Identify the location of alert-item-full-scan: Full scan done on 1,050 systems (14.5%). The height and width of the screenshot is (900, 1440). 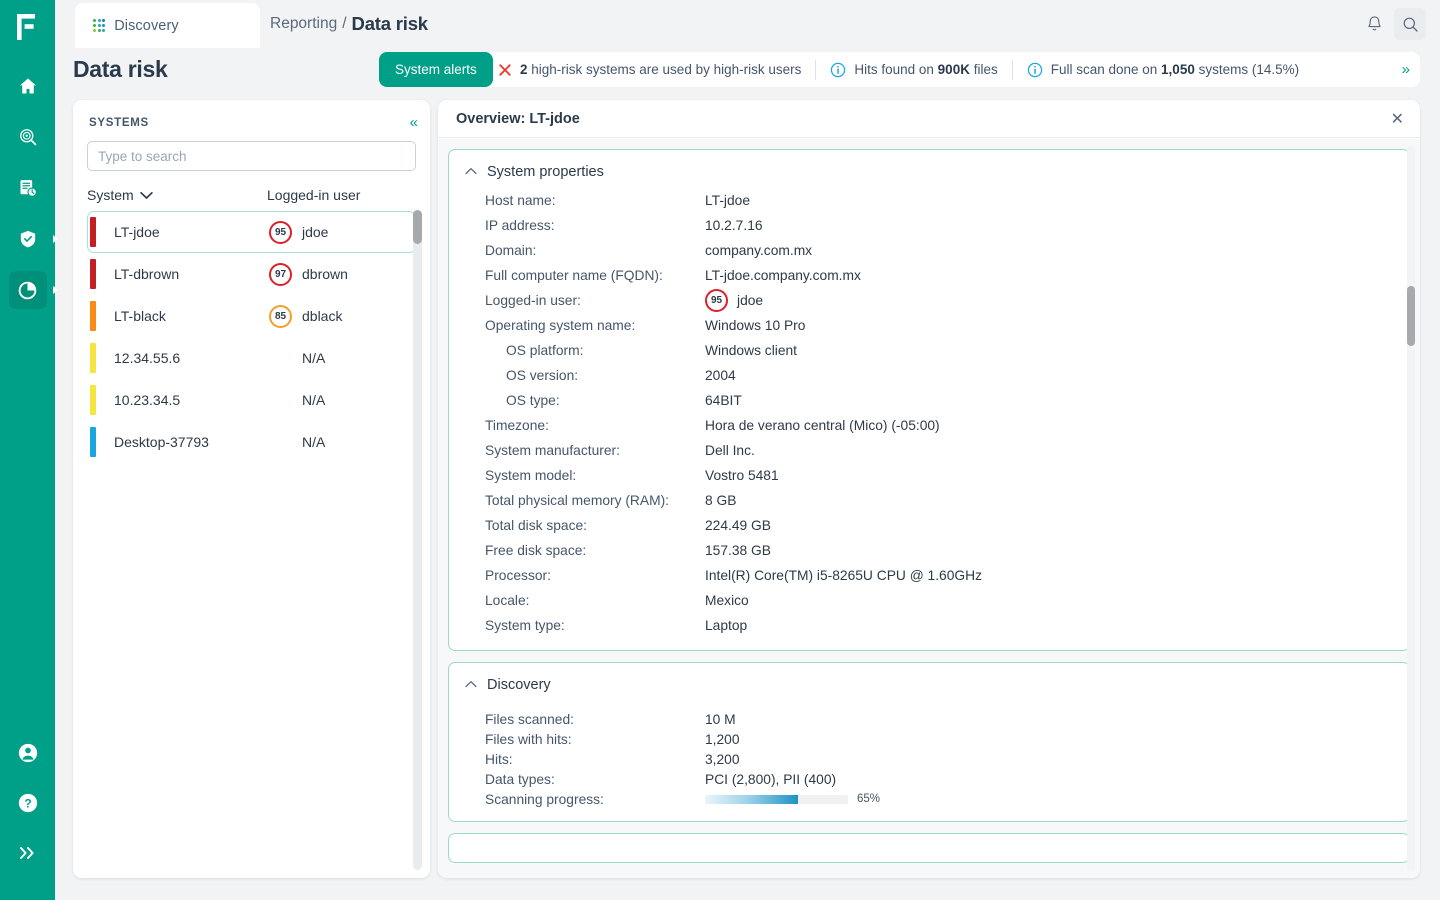
(1163, 70).